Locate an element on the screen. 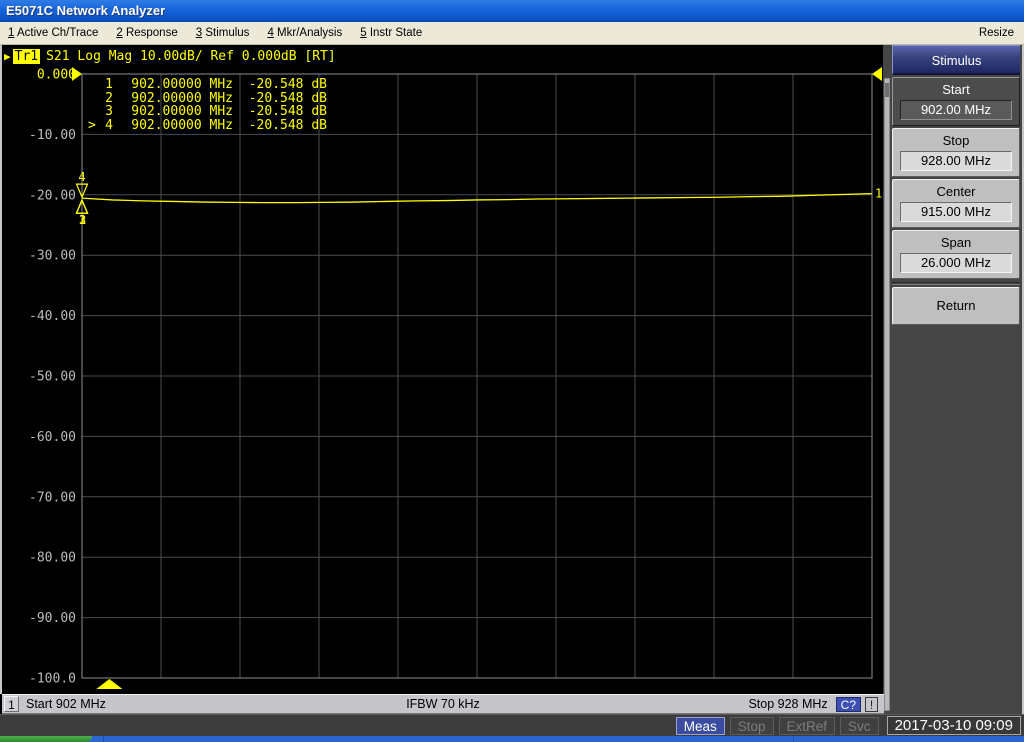  title-bar: E5071C Network Analyzer is located at coordinates (512, 11).